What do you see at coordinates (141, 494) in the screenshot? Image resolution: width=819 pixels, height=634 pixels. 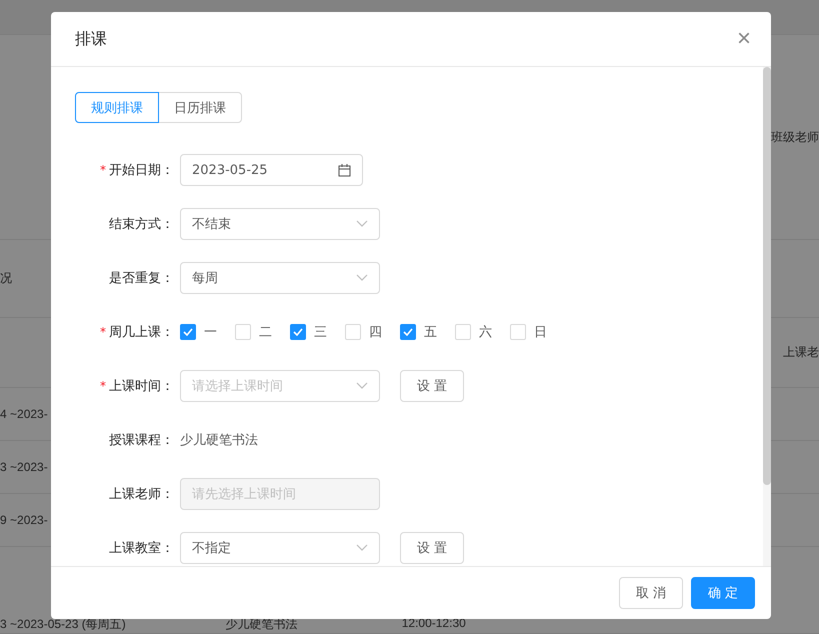 I see `field-label: 上课老师：` at bounding box center [141, 494].